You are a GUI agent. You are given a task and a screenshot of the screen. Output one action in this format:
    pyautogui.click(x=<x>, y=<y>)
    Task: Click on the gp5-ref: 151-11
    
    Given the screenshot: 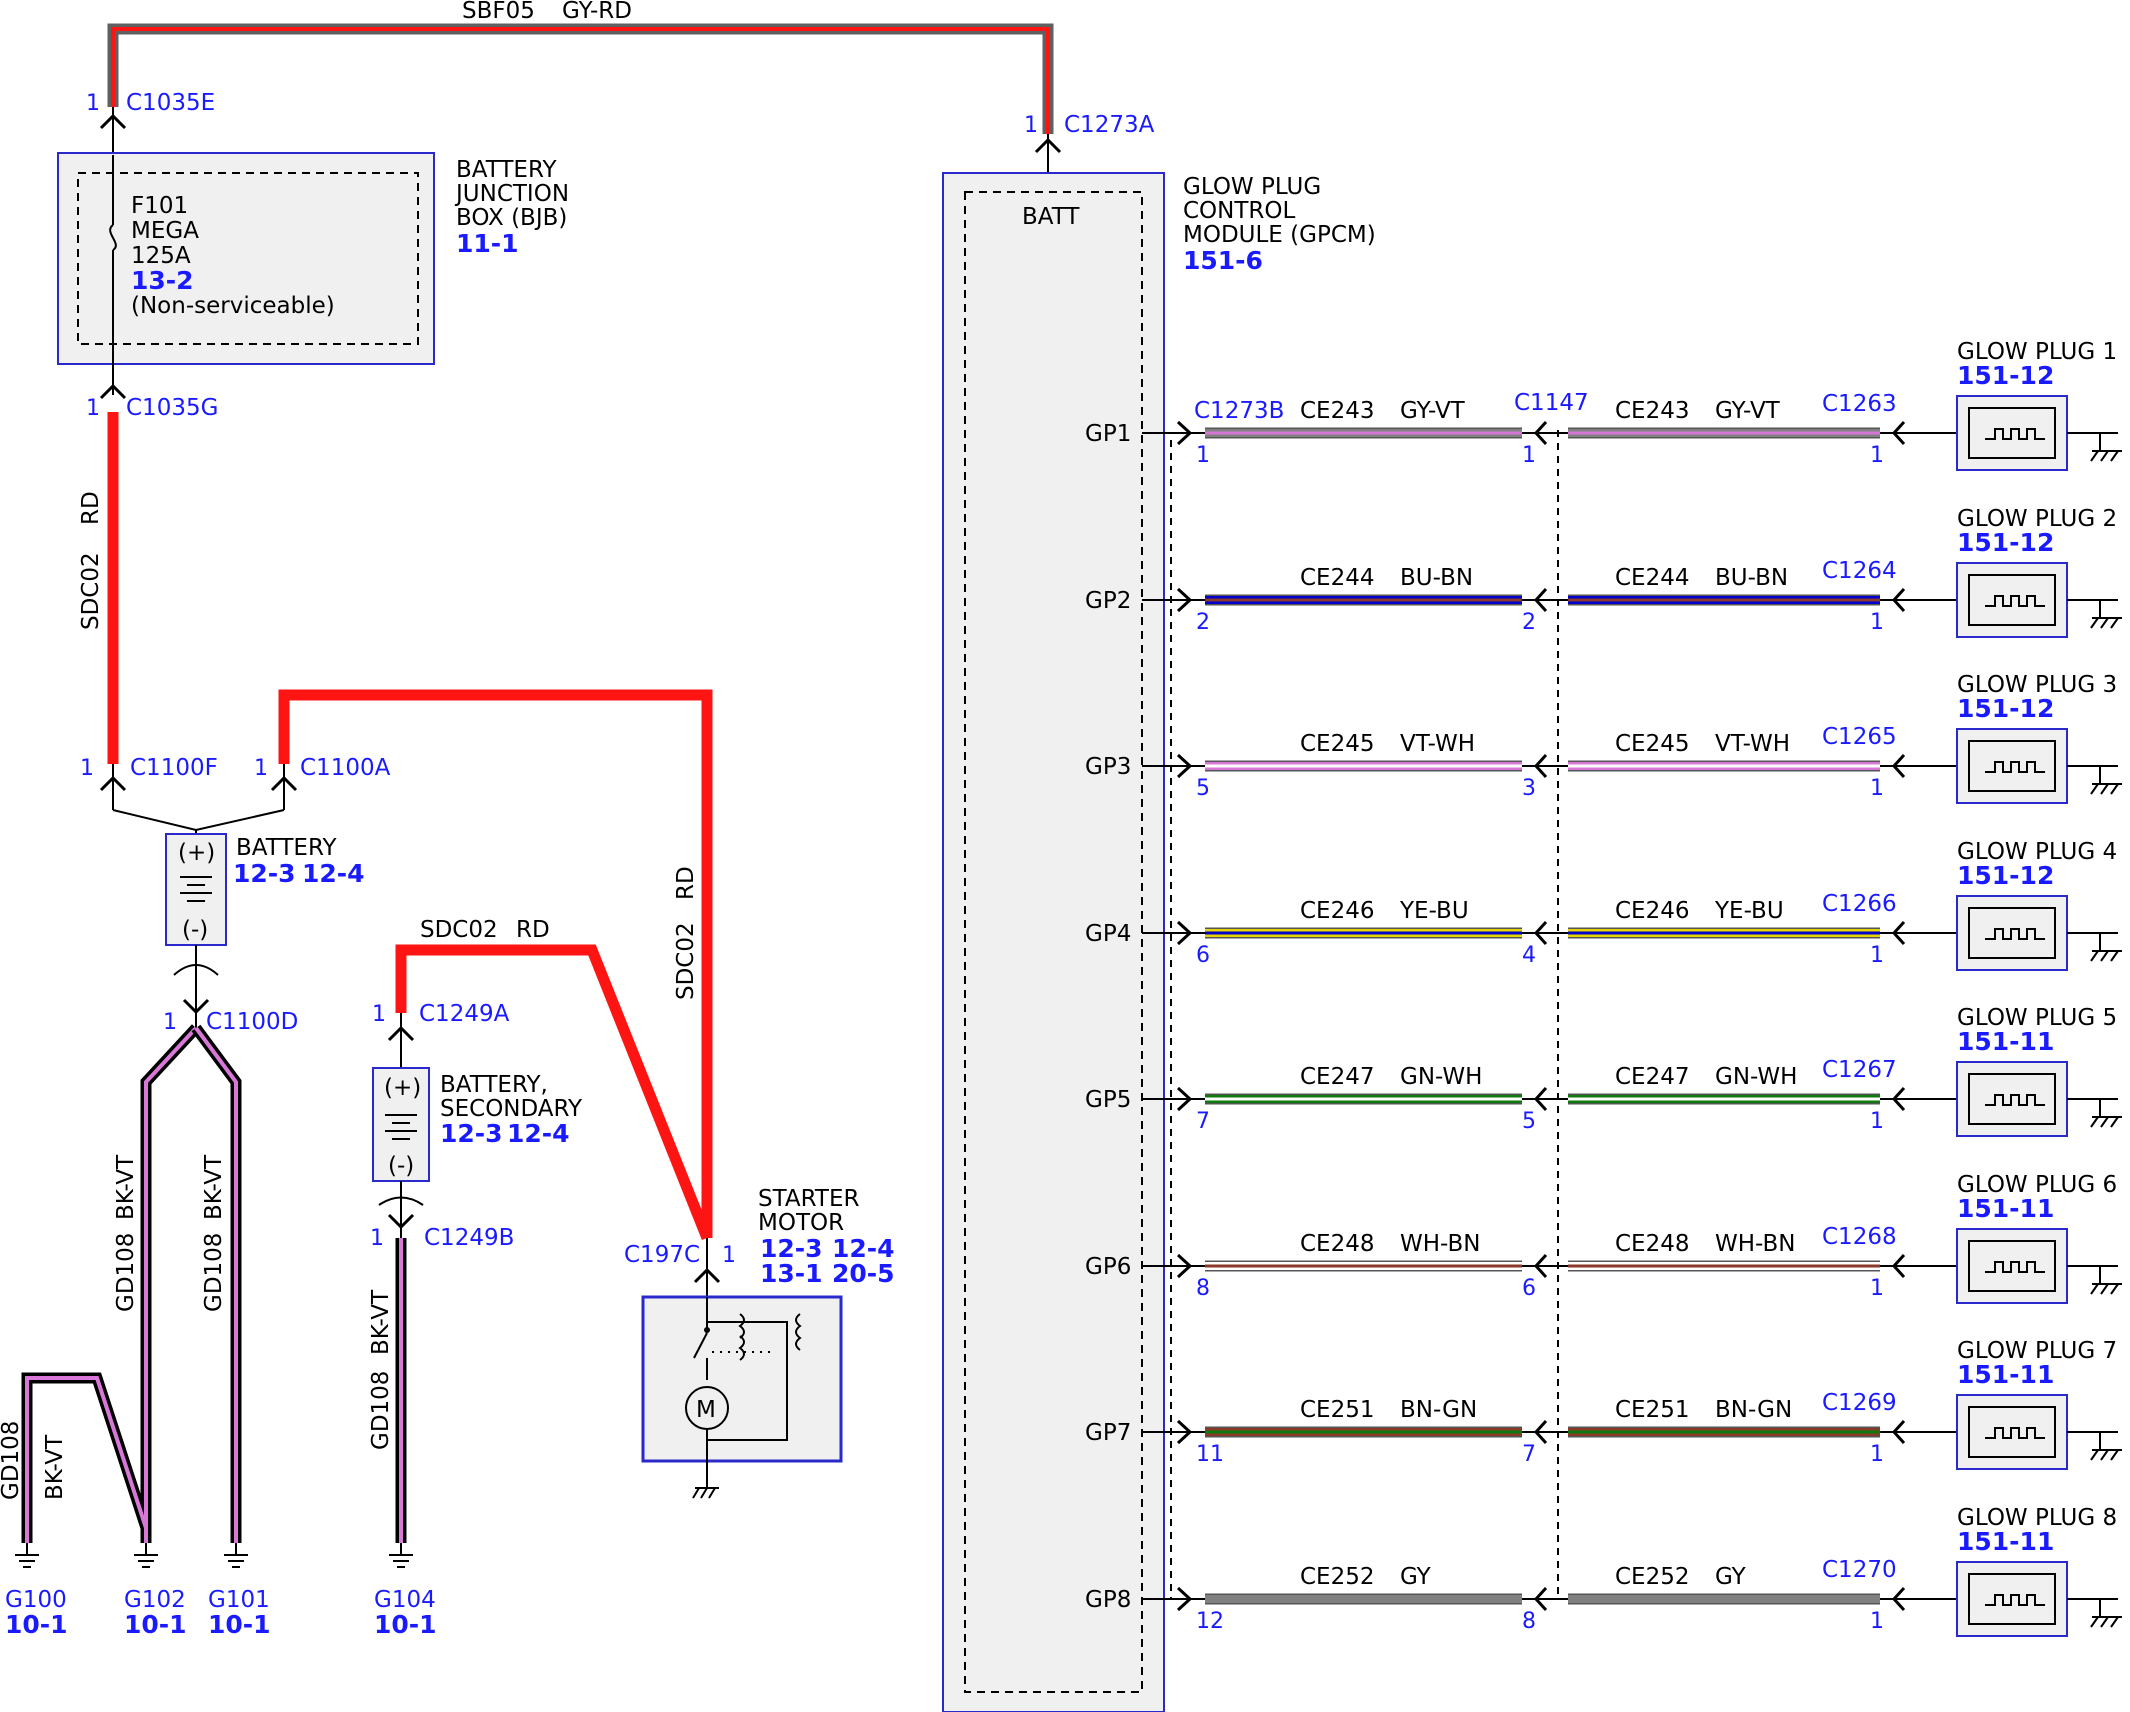 What is the action you would take?
    pyautogui.click(x=2005, y=1041)
    